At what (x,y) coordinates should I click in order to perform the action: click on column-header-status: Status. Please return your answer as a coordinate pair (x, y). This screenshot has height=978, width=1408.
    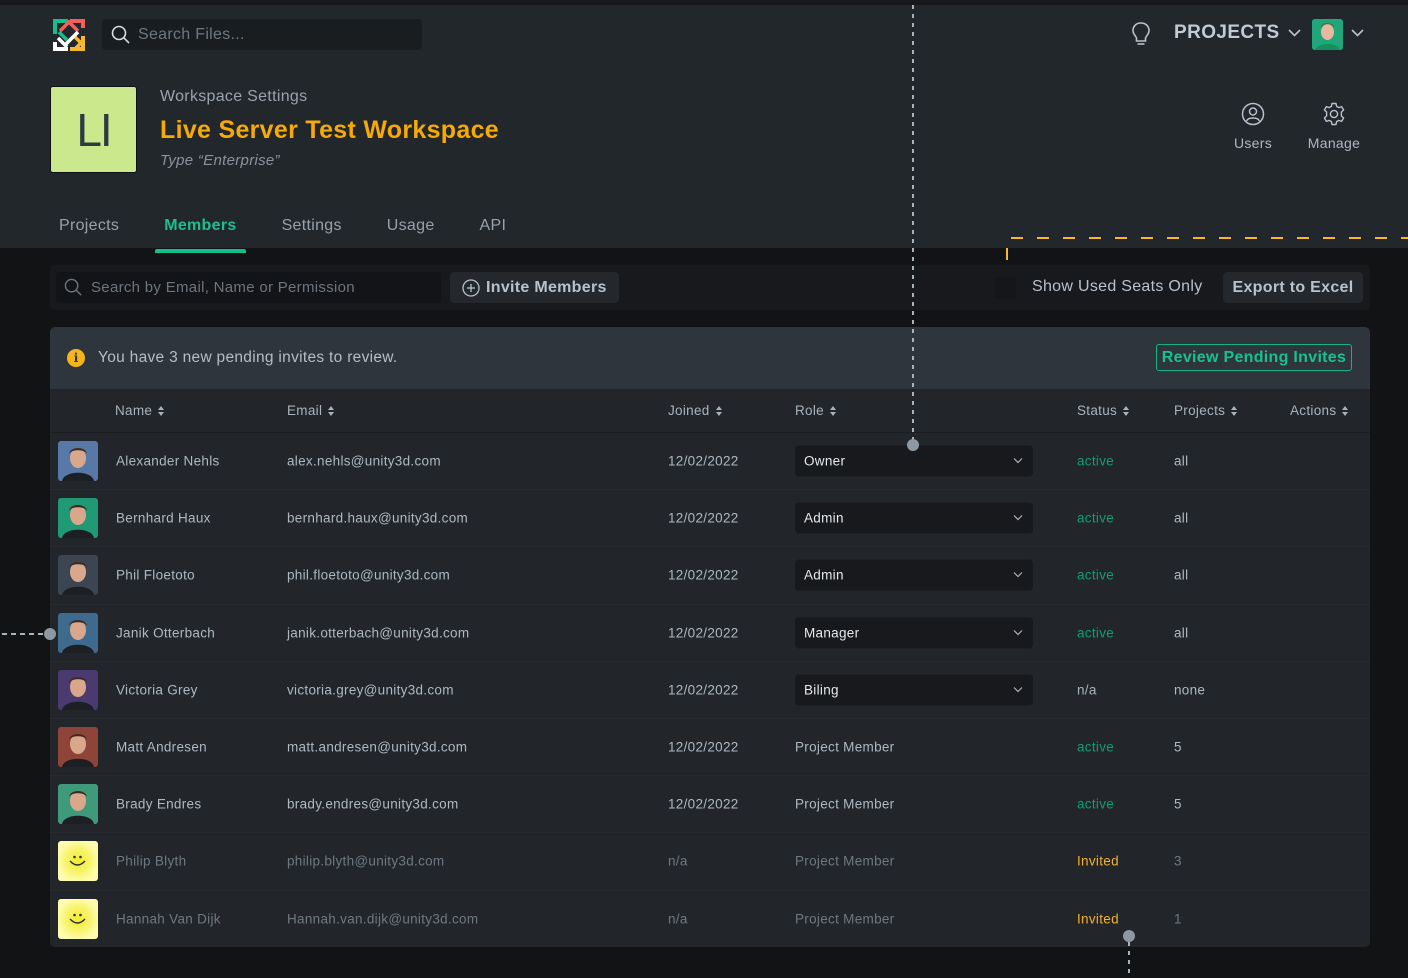
    Looking at the image, I should click on (1103, 410).